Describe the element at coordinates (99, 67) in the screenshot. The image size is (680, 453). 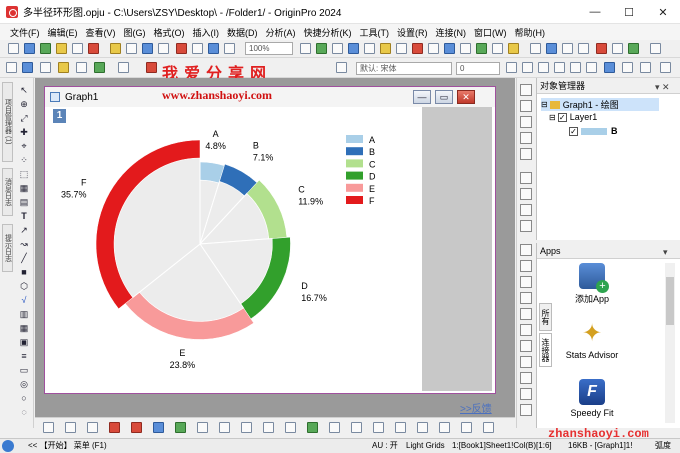
I see `data-reader-icon` at that location.